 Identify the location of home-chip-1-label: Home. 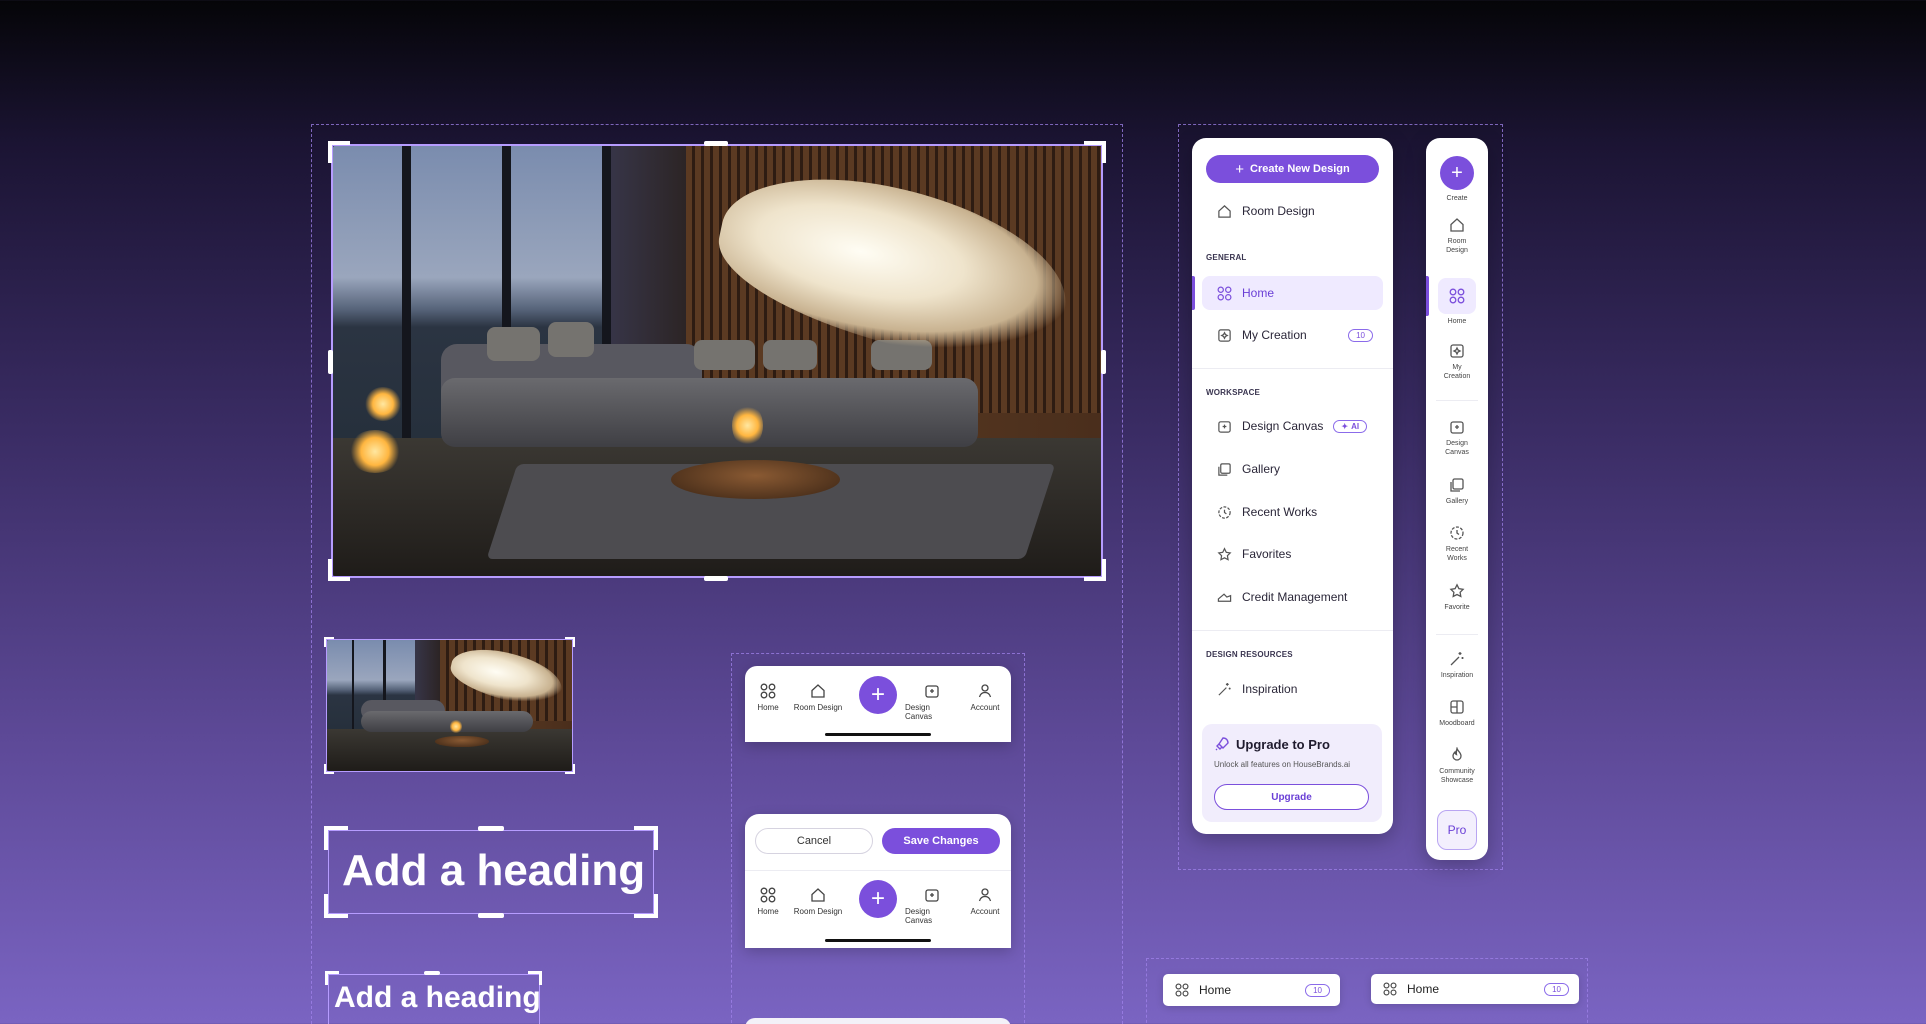
(1215, 990).